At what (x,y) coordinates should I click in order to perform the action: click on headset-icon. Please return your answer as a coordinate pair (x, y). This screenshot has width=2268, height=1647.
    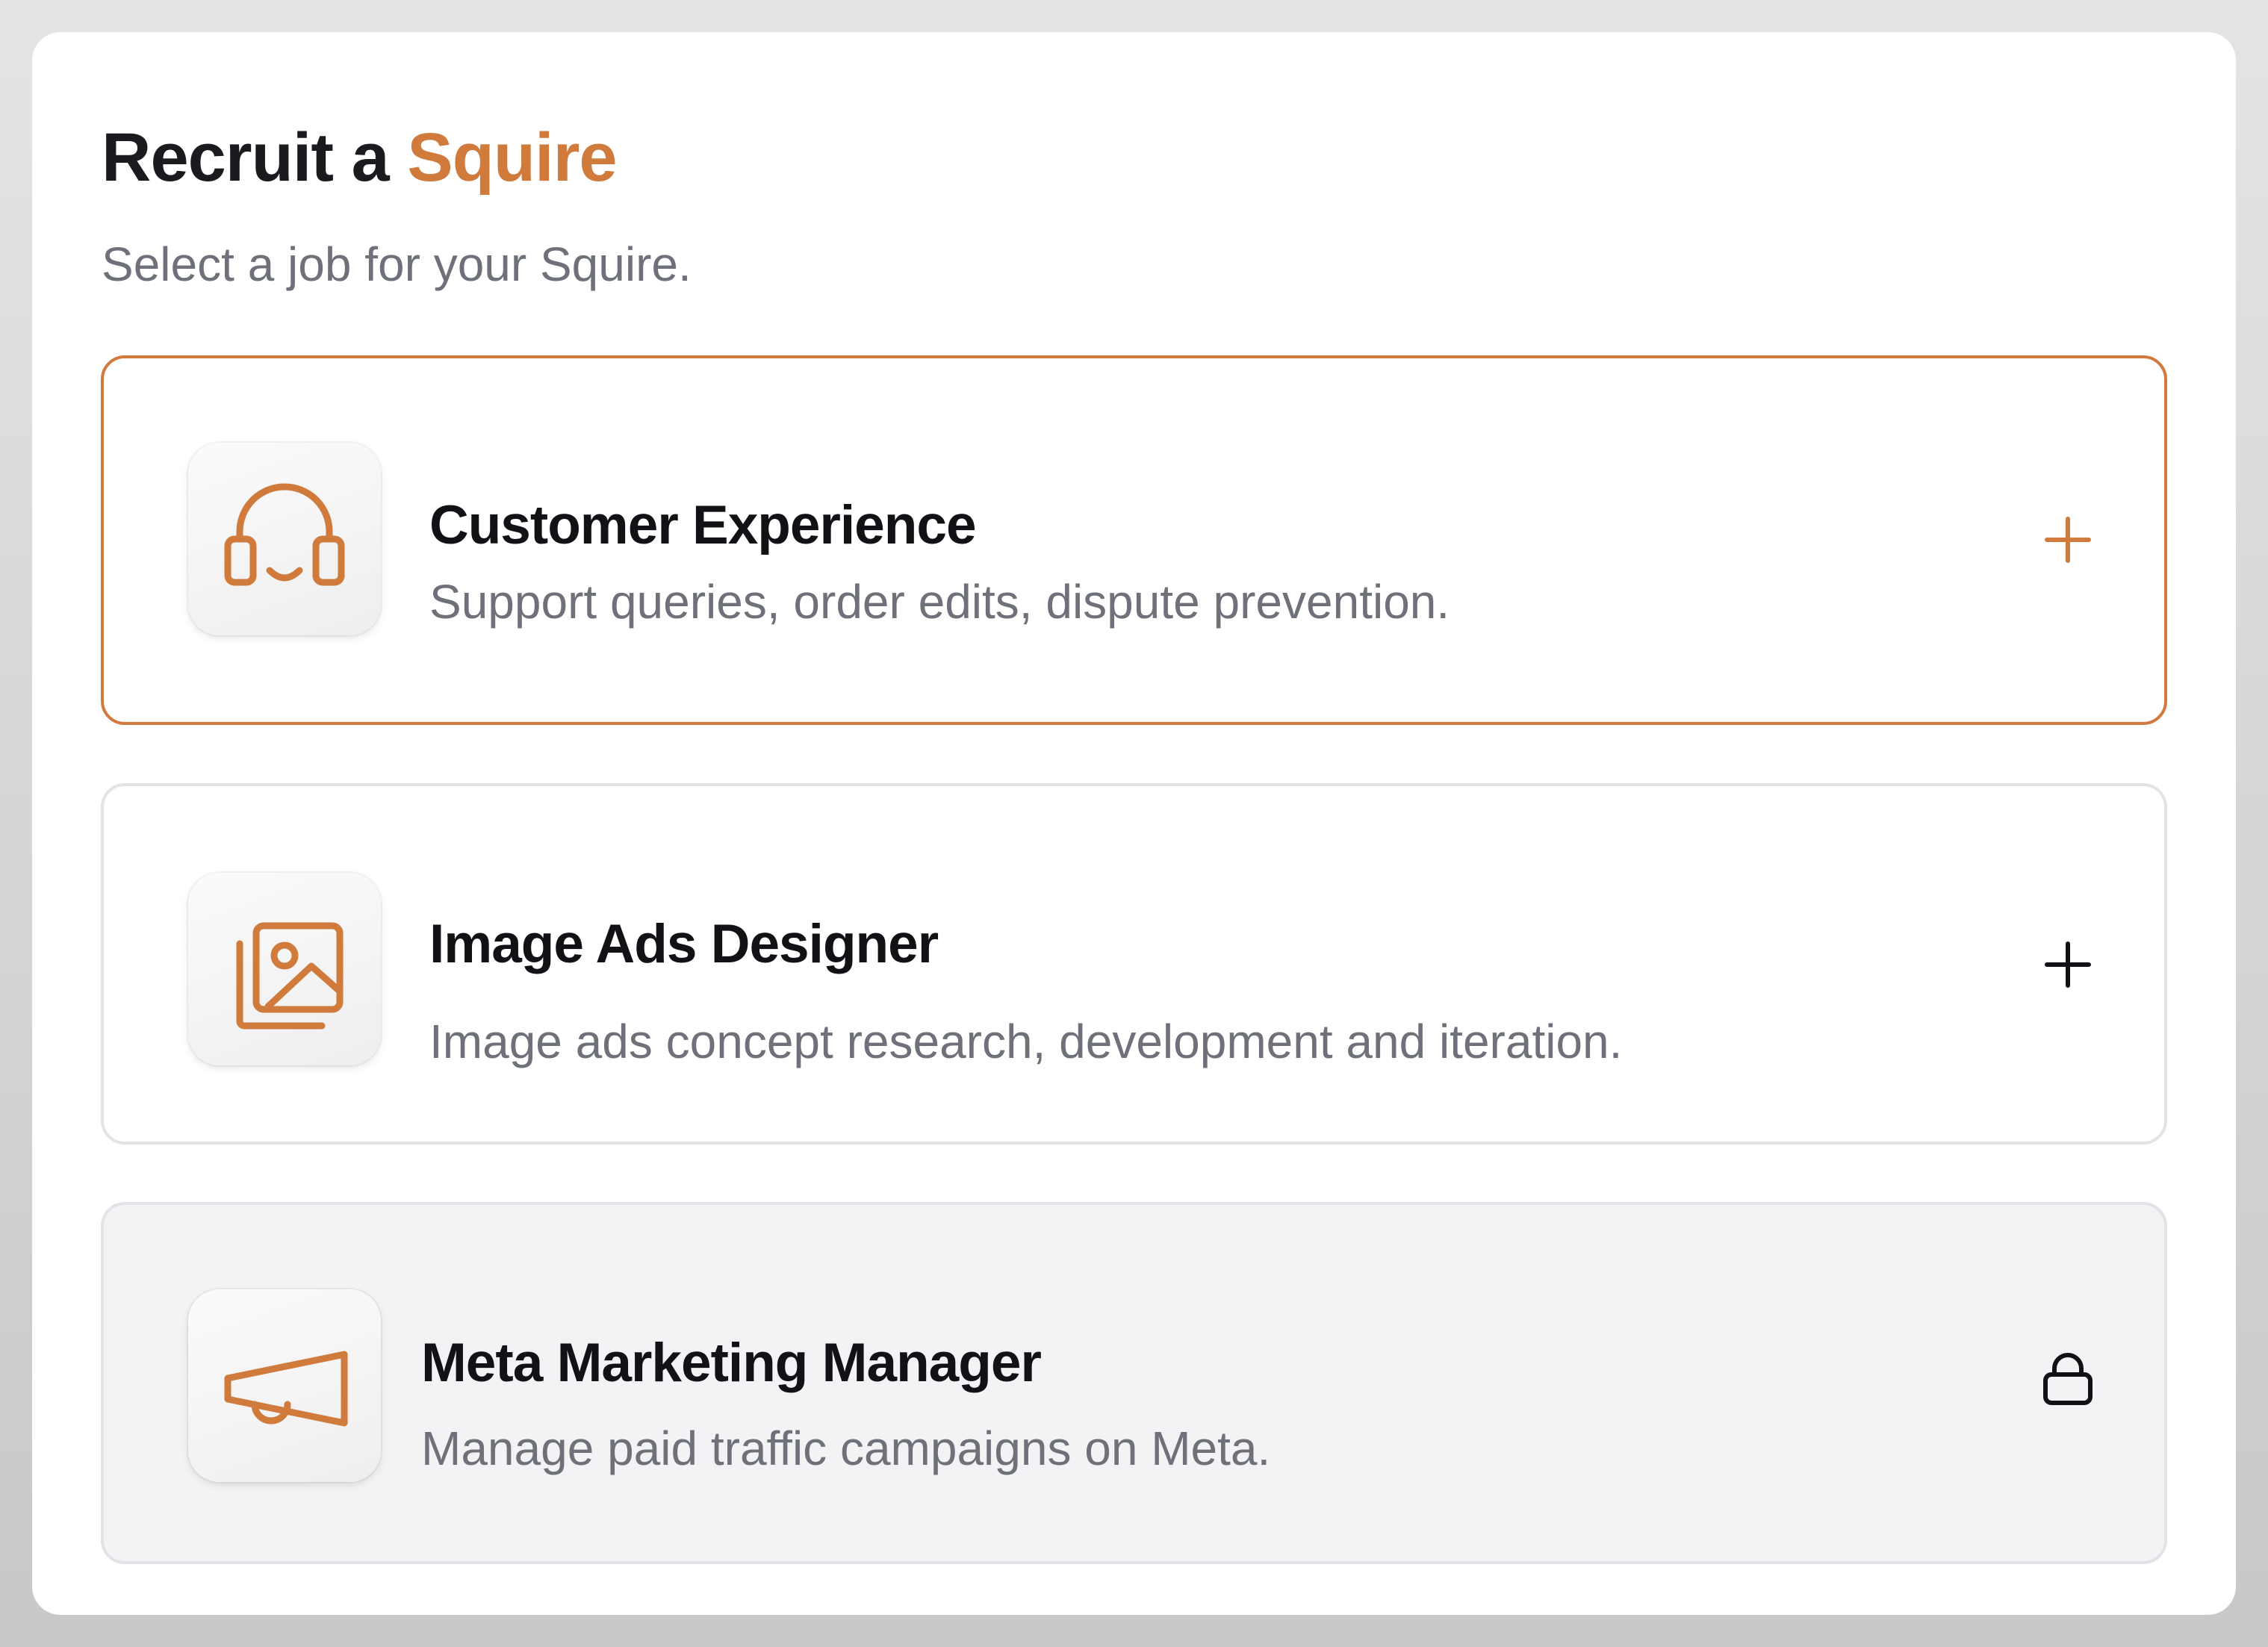
    Looking at the image, I should click on (284, 534).